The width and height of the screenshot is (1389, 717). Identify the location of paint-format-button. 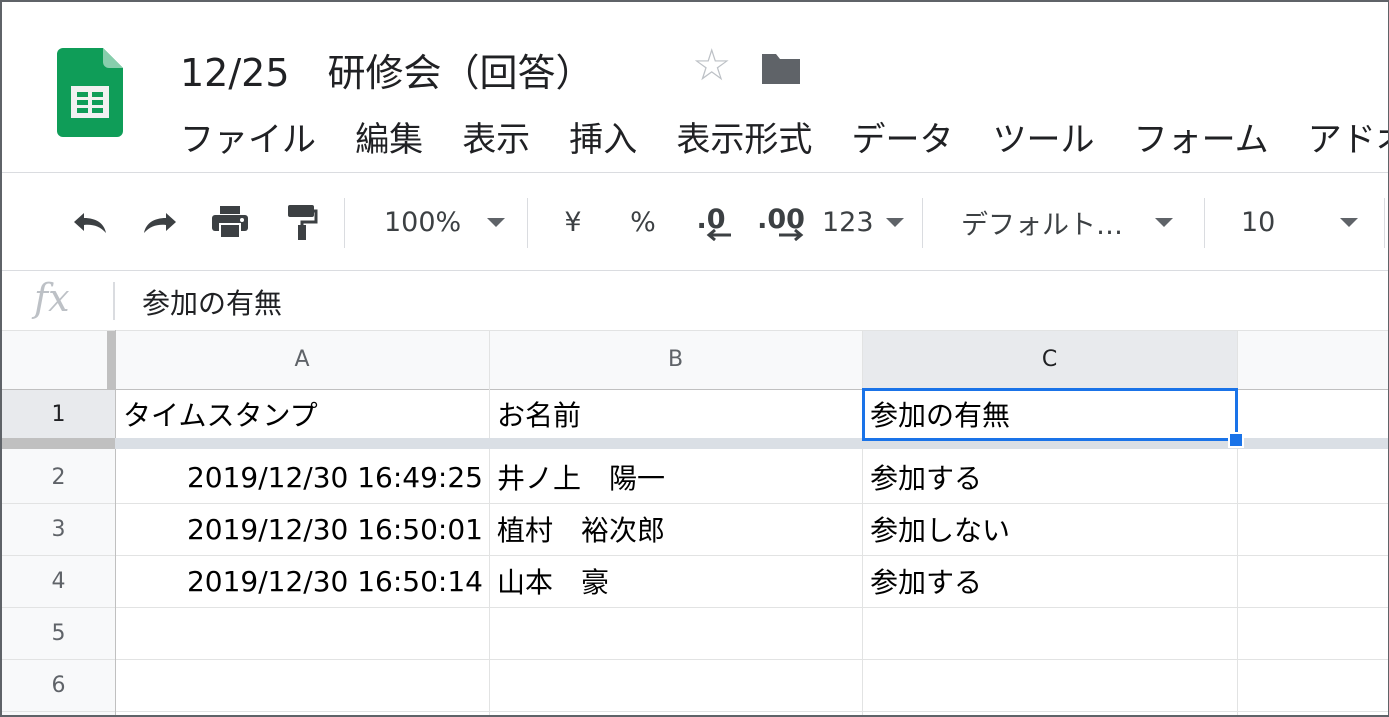
(300, 222).